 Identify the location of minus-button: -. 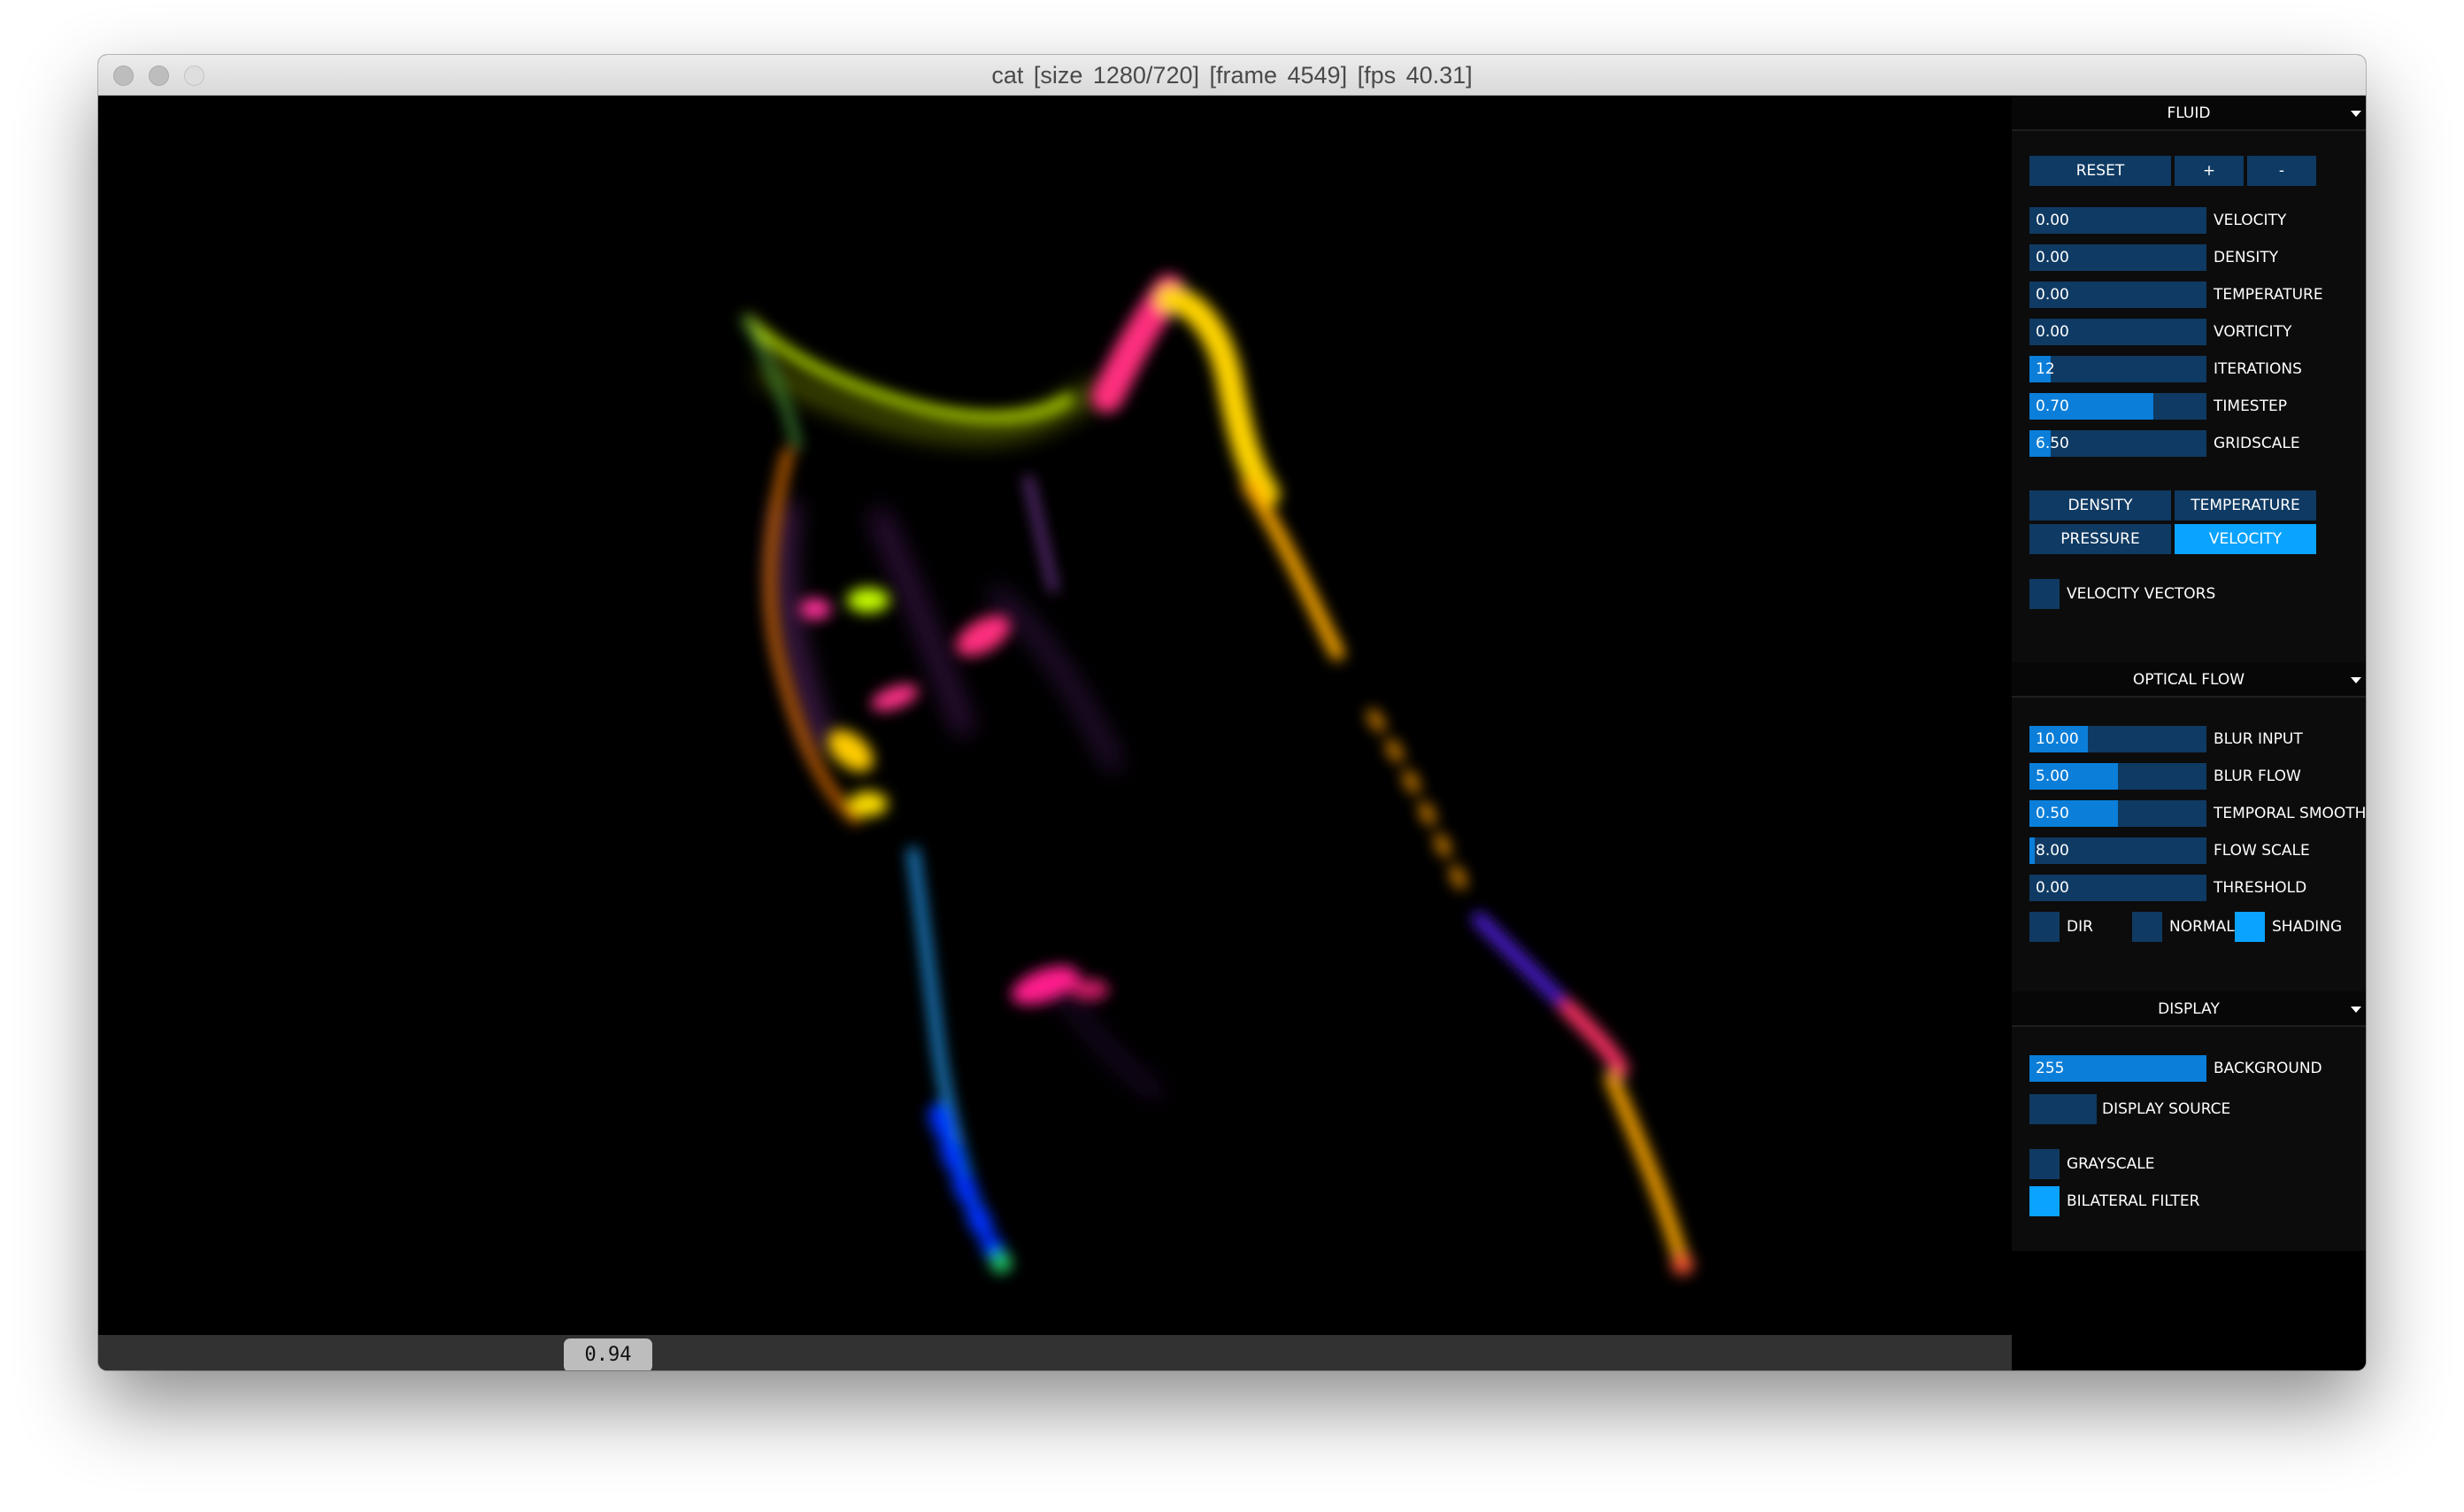
(2281, 171).